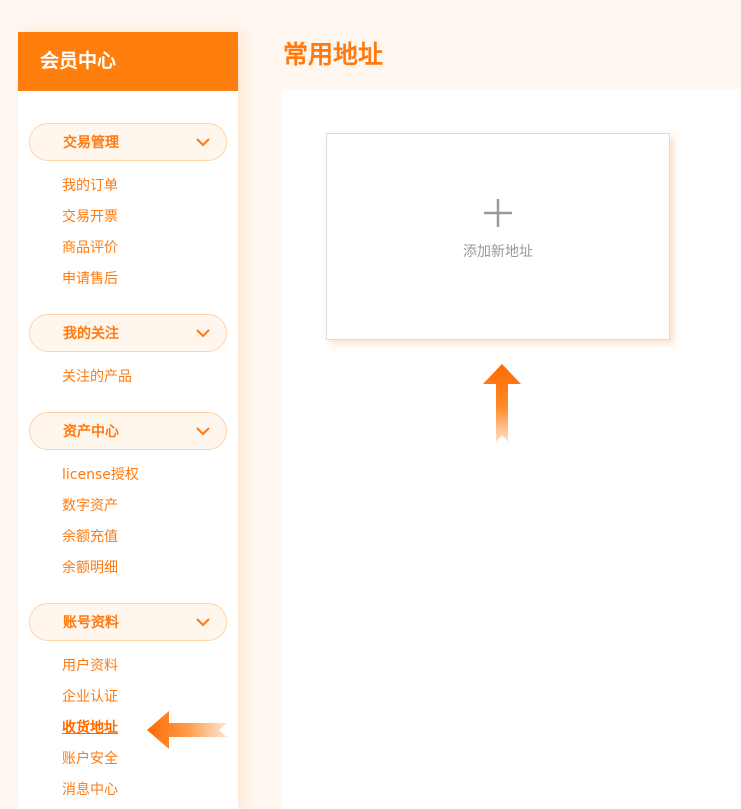 The height and width of the screenshot is (809, 741). I want to click on group-header-assets: 资产中心, so click(128, 431).